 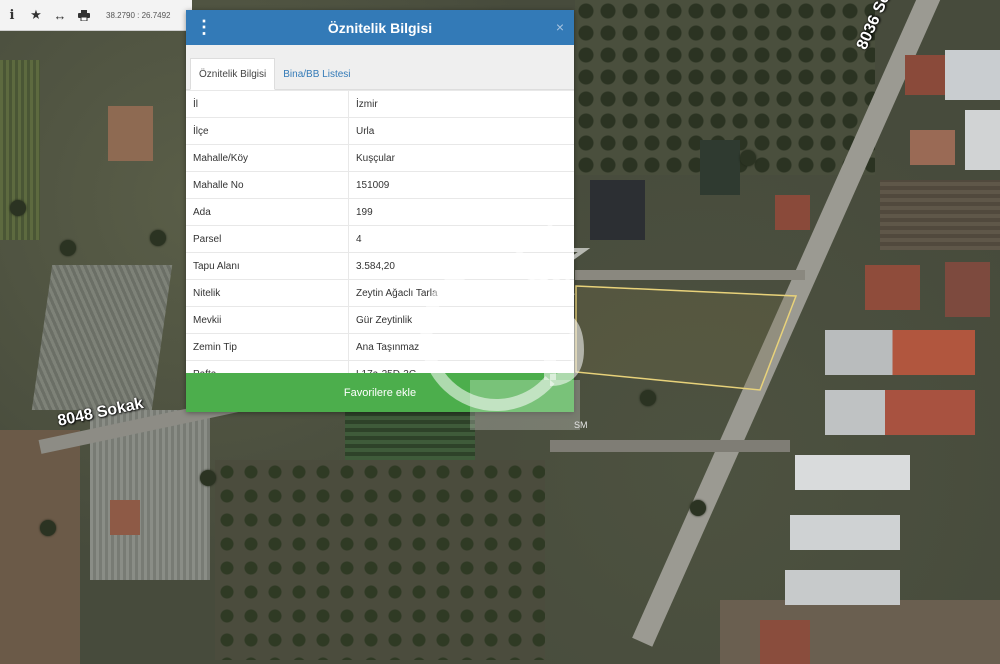 I want to click on attribute-row: Zemin Tip Ana Taşınmaz, so click(x=380, y=347).